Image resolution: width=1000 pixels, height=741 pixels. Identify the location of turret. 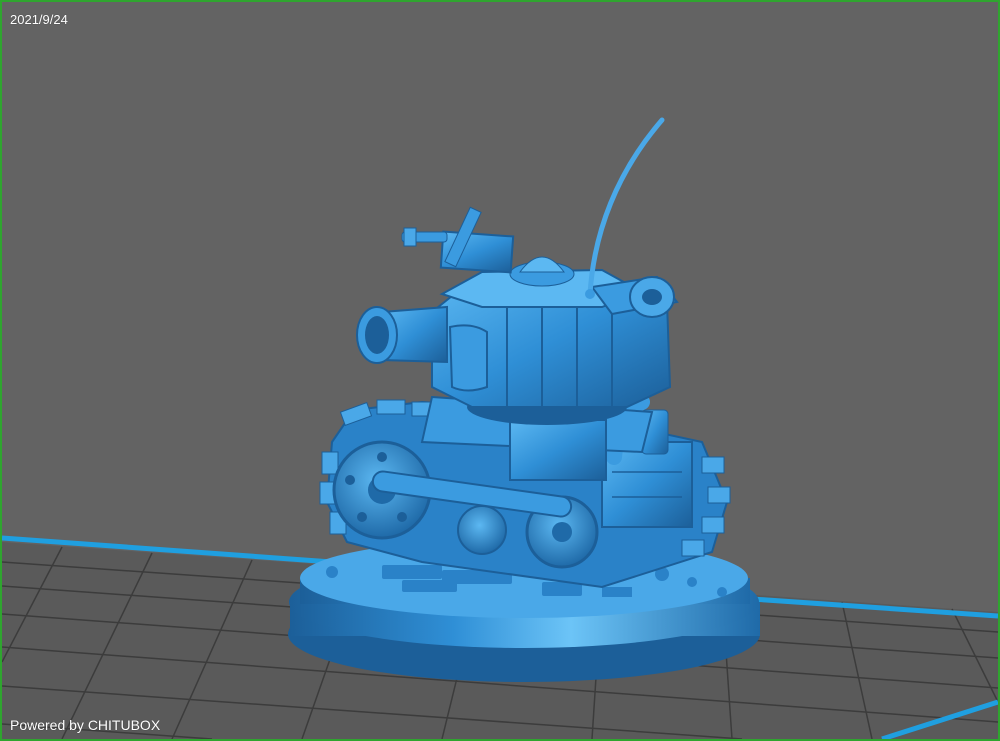
(517, 271).